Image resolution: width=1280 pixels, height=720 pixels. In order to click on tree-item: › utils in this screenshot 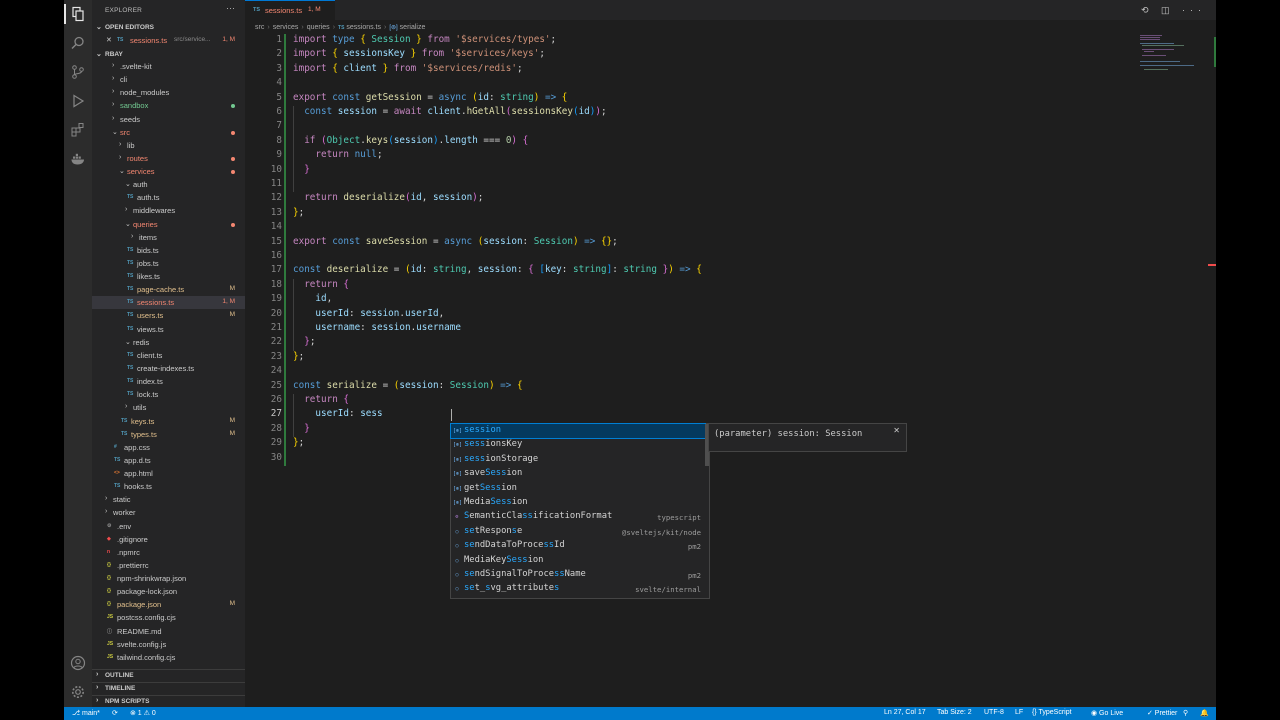, I will do `click(168, 407)`.